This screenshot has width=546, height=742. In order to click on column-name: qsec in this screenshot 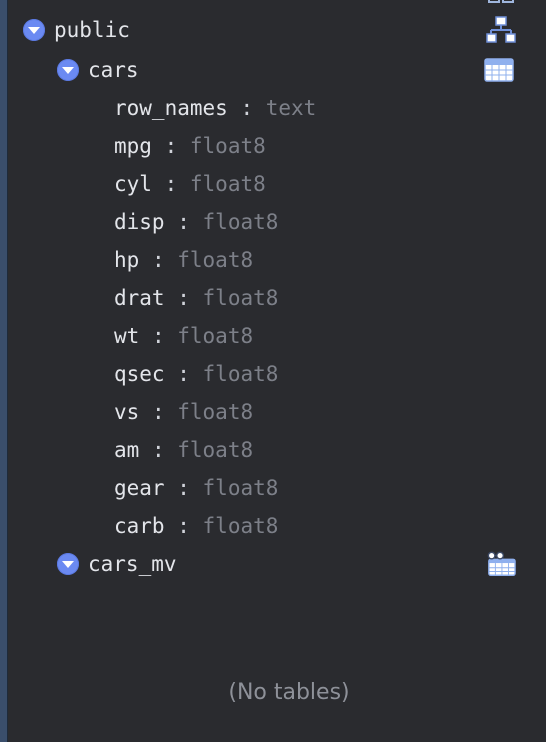, I will do `click(139, 374)`.